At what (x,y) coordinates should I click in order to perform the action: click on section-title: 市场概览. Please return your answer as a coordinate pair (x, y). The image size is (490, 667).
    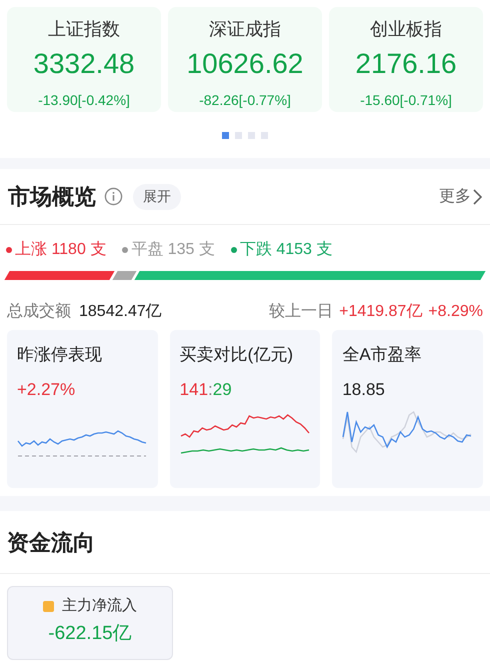
    Looking at the image, I should click on (52, 197).